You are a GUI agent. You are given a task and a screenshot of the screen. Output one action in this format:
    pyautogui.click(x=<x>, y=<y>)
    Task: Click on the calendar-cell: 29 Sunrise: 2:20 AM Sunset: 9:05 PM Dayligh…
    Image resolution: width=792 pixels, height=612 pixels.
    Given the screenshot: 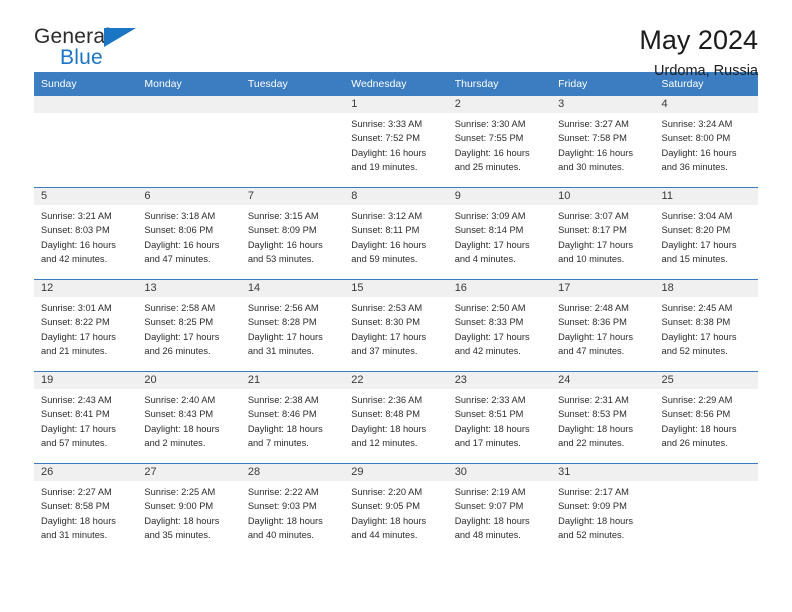 What is the action you would take?
    pyautogui.click(x=396, y=509)
    